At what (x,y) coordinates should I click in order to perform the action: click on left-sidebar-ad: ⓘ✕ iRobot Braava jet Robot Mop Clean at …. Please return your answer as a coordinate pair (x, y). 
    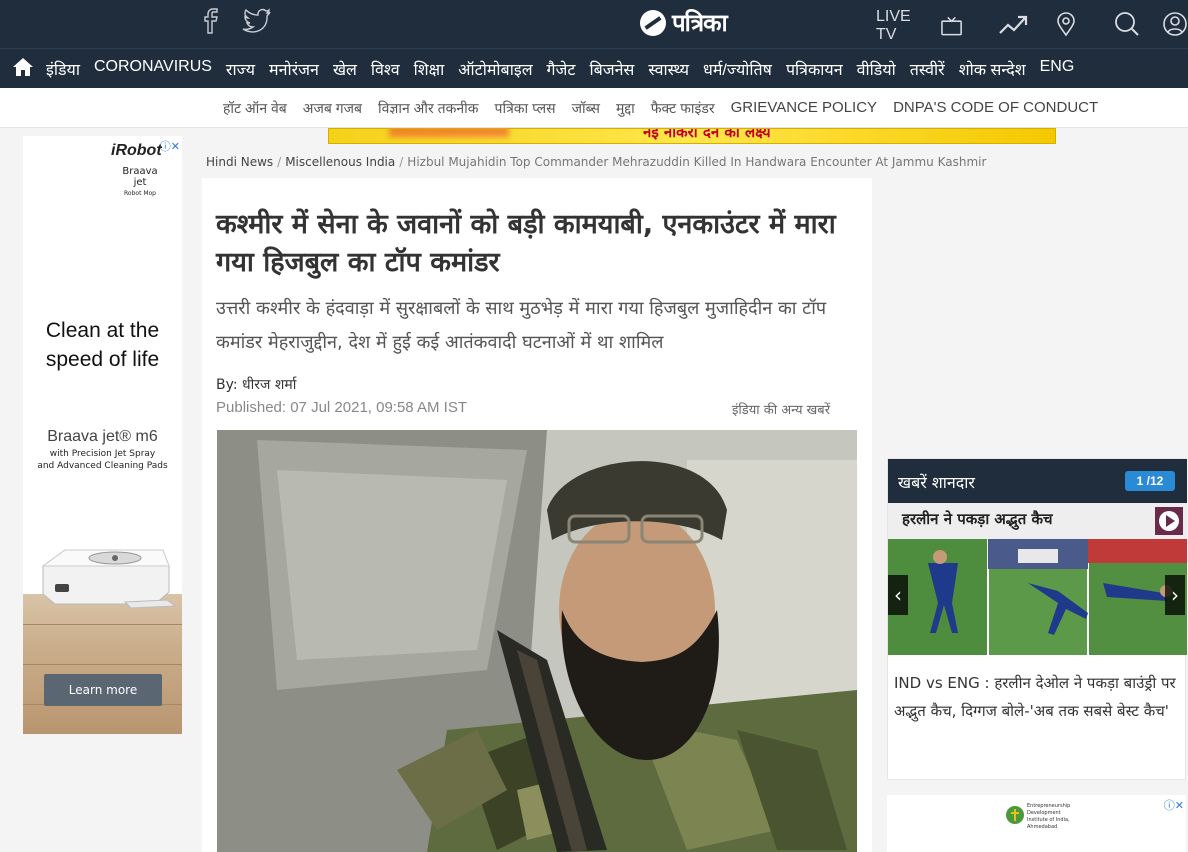
    Looking at the image, I should click on (102, 435).